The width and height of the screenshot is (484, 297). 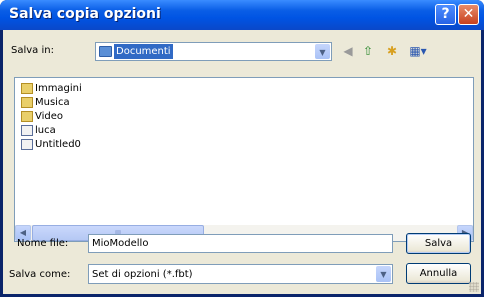 I want to click on filename-input: MioModello, so click(x=240, y=243).